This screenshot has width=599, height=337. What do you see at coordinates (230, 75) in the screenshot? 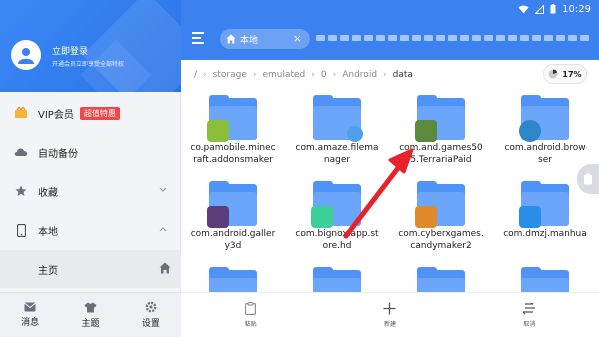
I see `breadcrumb-item: storage` at bounding box center [230, 75].